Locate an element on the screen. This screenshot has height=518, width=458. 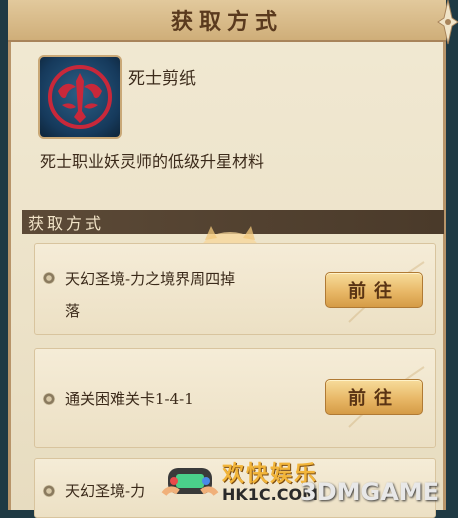
dialog-title: 获取方式 is located at coordinates (226, 22).